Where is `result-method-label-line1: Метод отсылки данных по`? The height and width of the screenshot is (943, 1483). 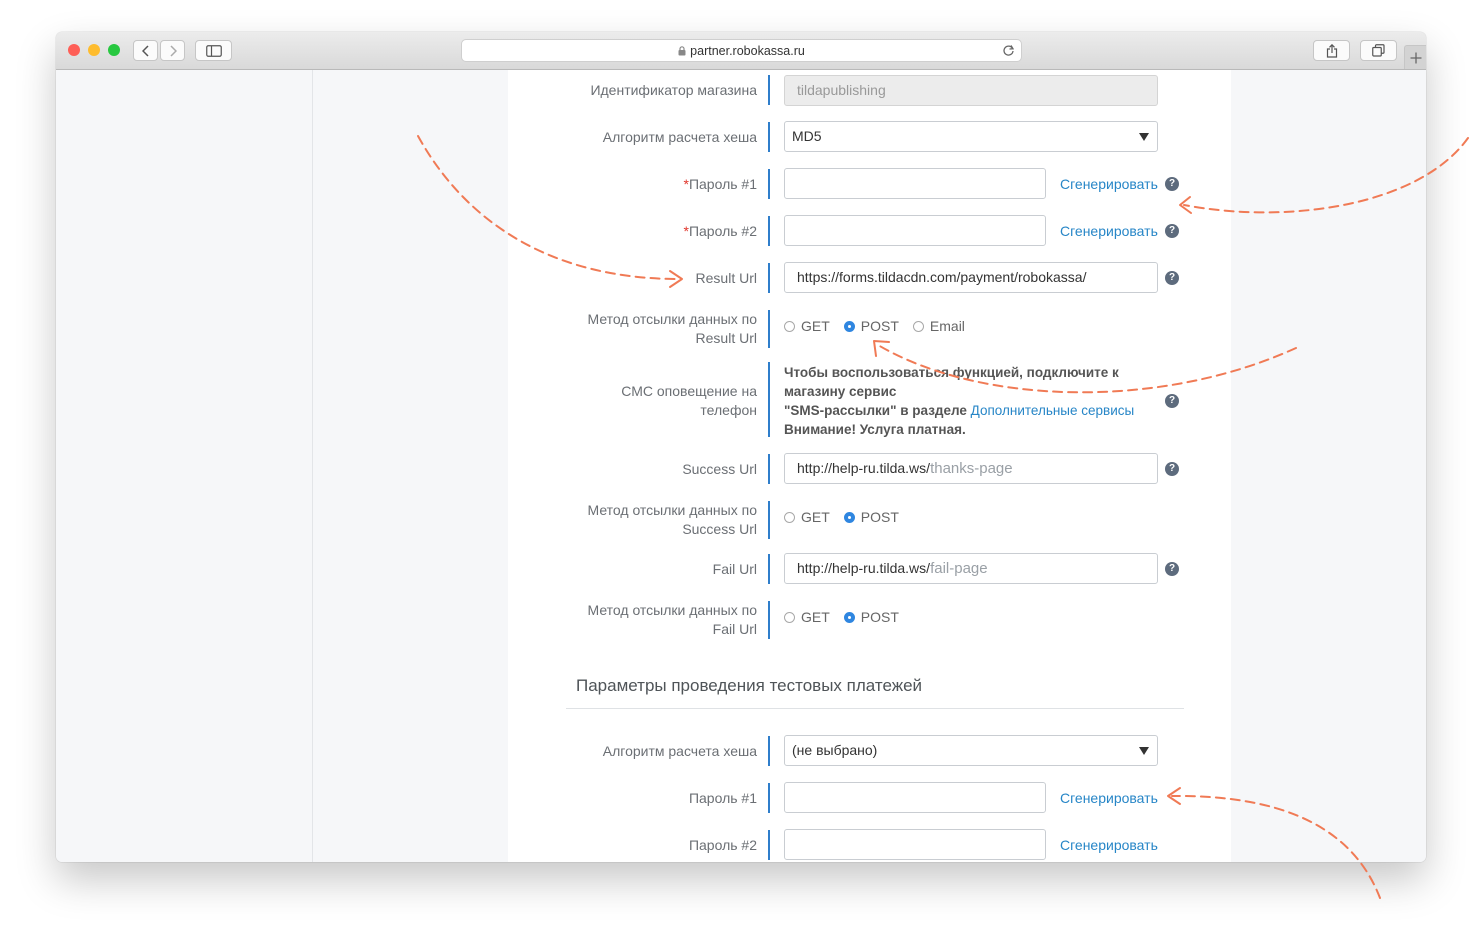
result-method-label-line1: Метод отсылки данных по is located at coordinates (672, 319).